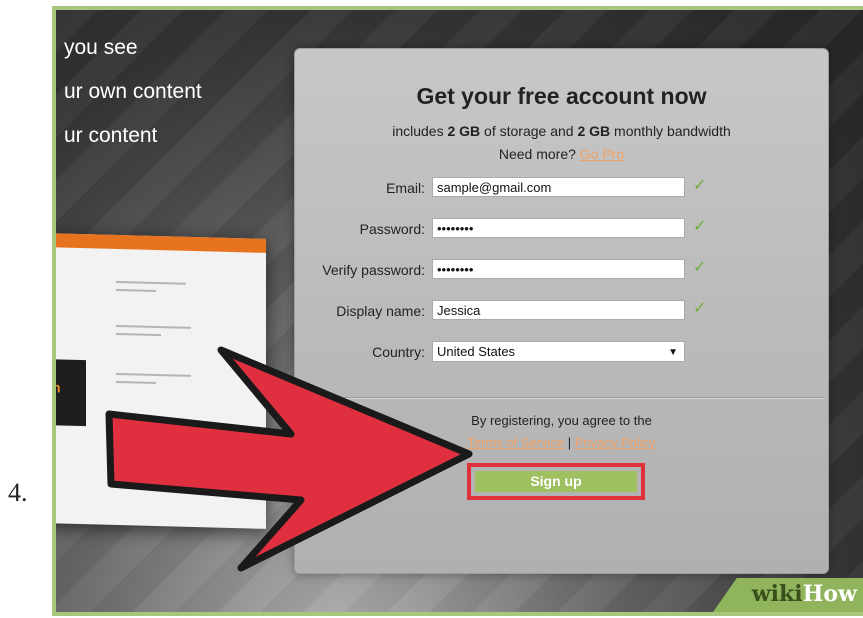 The width and height of the screenshot is (863, 618). I want to click on email-field: sample@gmail.com, so click(558, 187).